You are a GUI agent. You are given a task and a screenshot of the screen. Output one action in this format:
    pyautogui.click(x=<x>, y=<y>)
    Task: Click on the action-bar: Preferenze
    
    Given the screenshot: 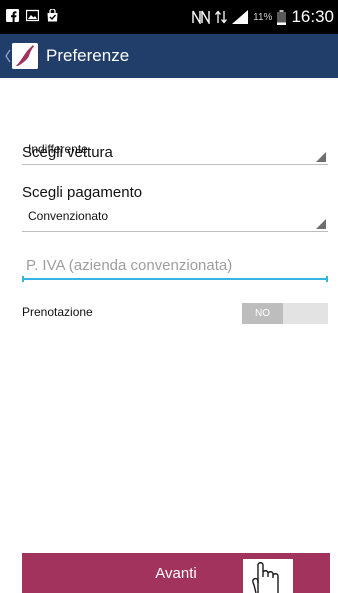 What is the action you would take?
    pyautogui.click(x=169, y=56)
    